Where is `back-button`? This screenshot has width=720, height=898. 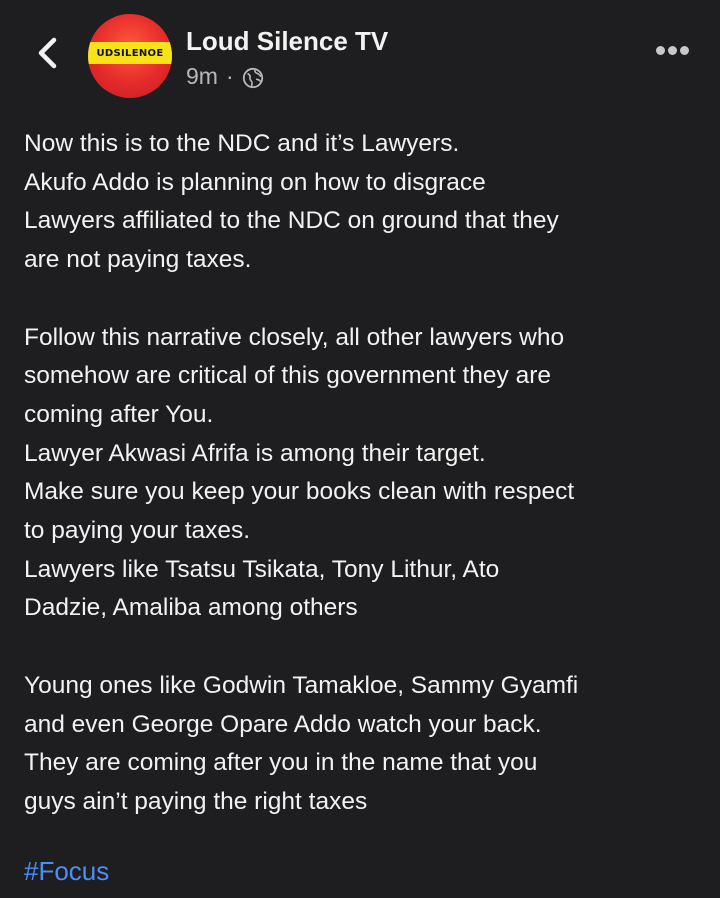 back-button is located at coordinates (48, 53).